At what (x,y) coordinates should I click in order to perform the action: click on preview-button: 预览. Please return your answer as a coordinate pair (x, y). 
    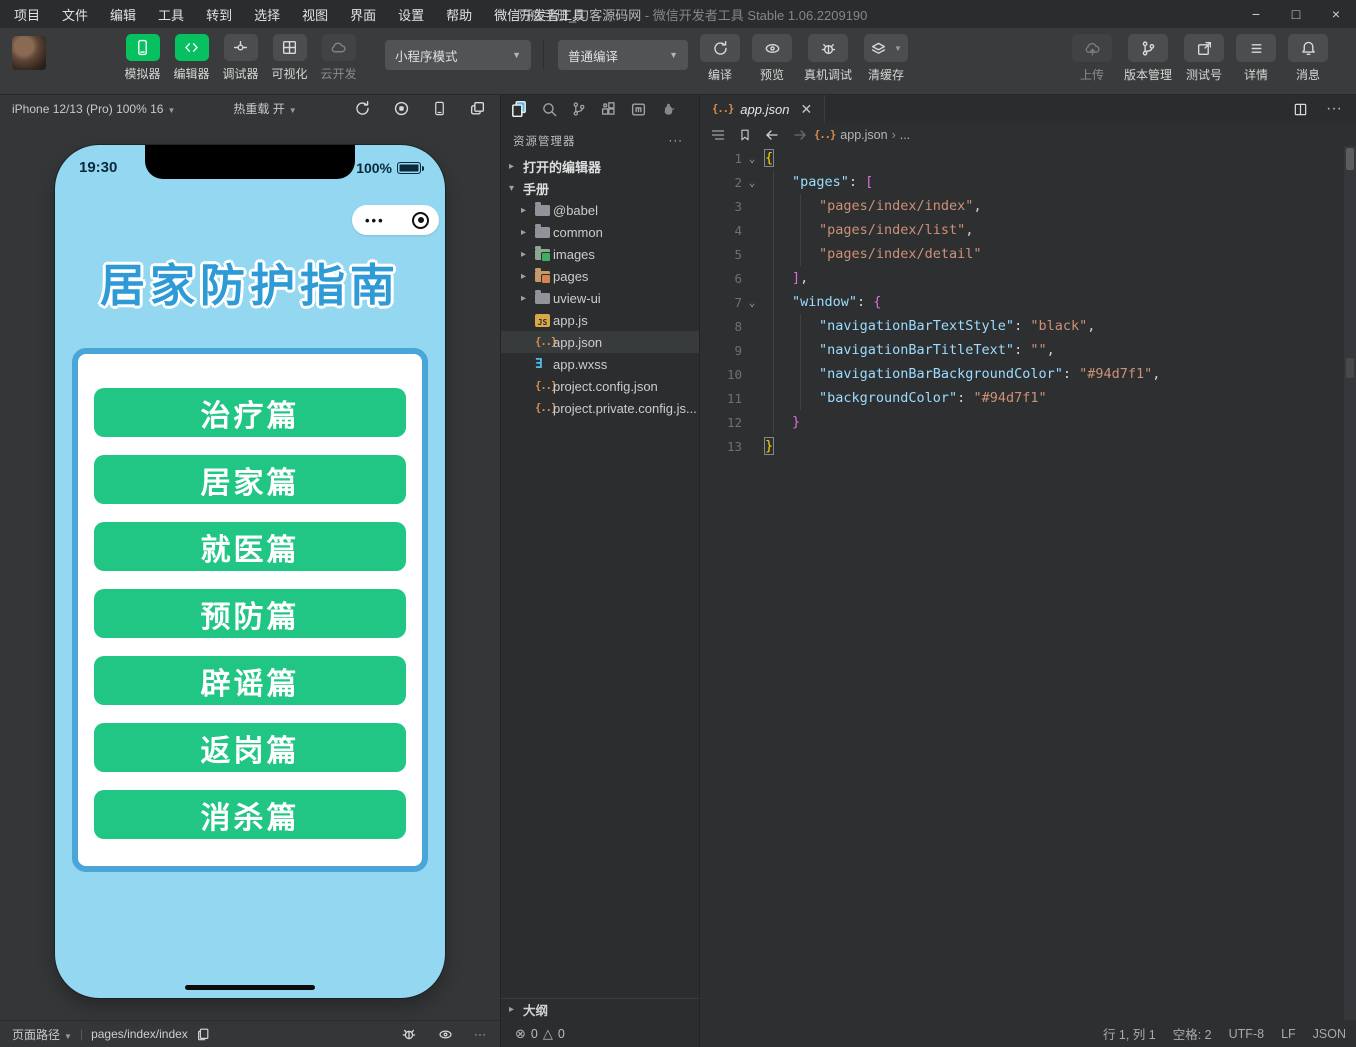
    Looking at the image, I should click on (772, 58).